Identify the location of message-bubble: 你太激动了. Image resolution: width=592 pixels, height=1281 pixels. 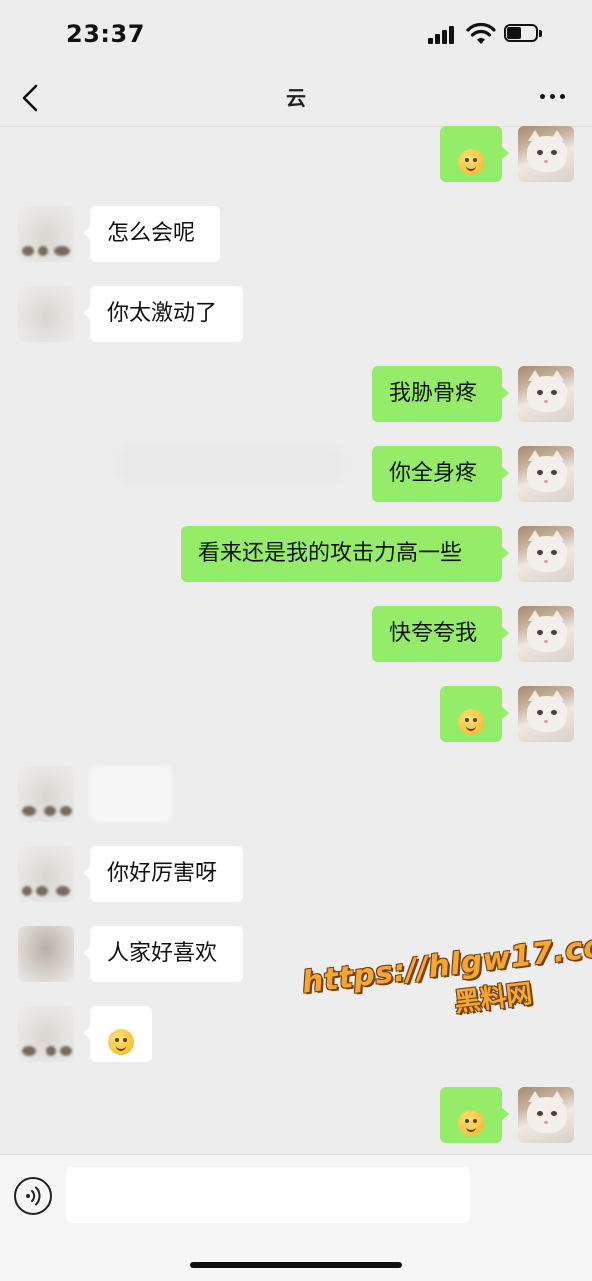
(163, 314).